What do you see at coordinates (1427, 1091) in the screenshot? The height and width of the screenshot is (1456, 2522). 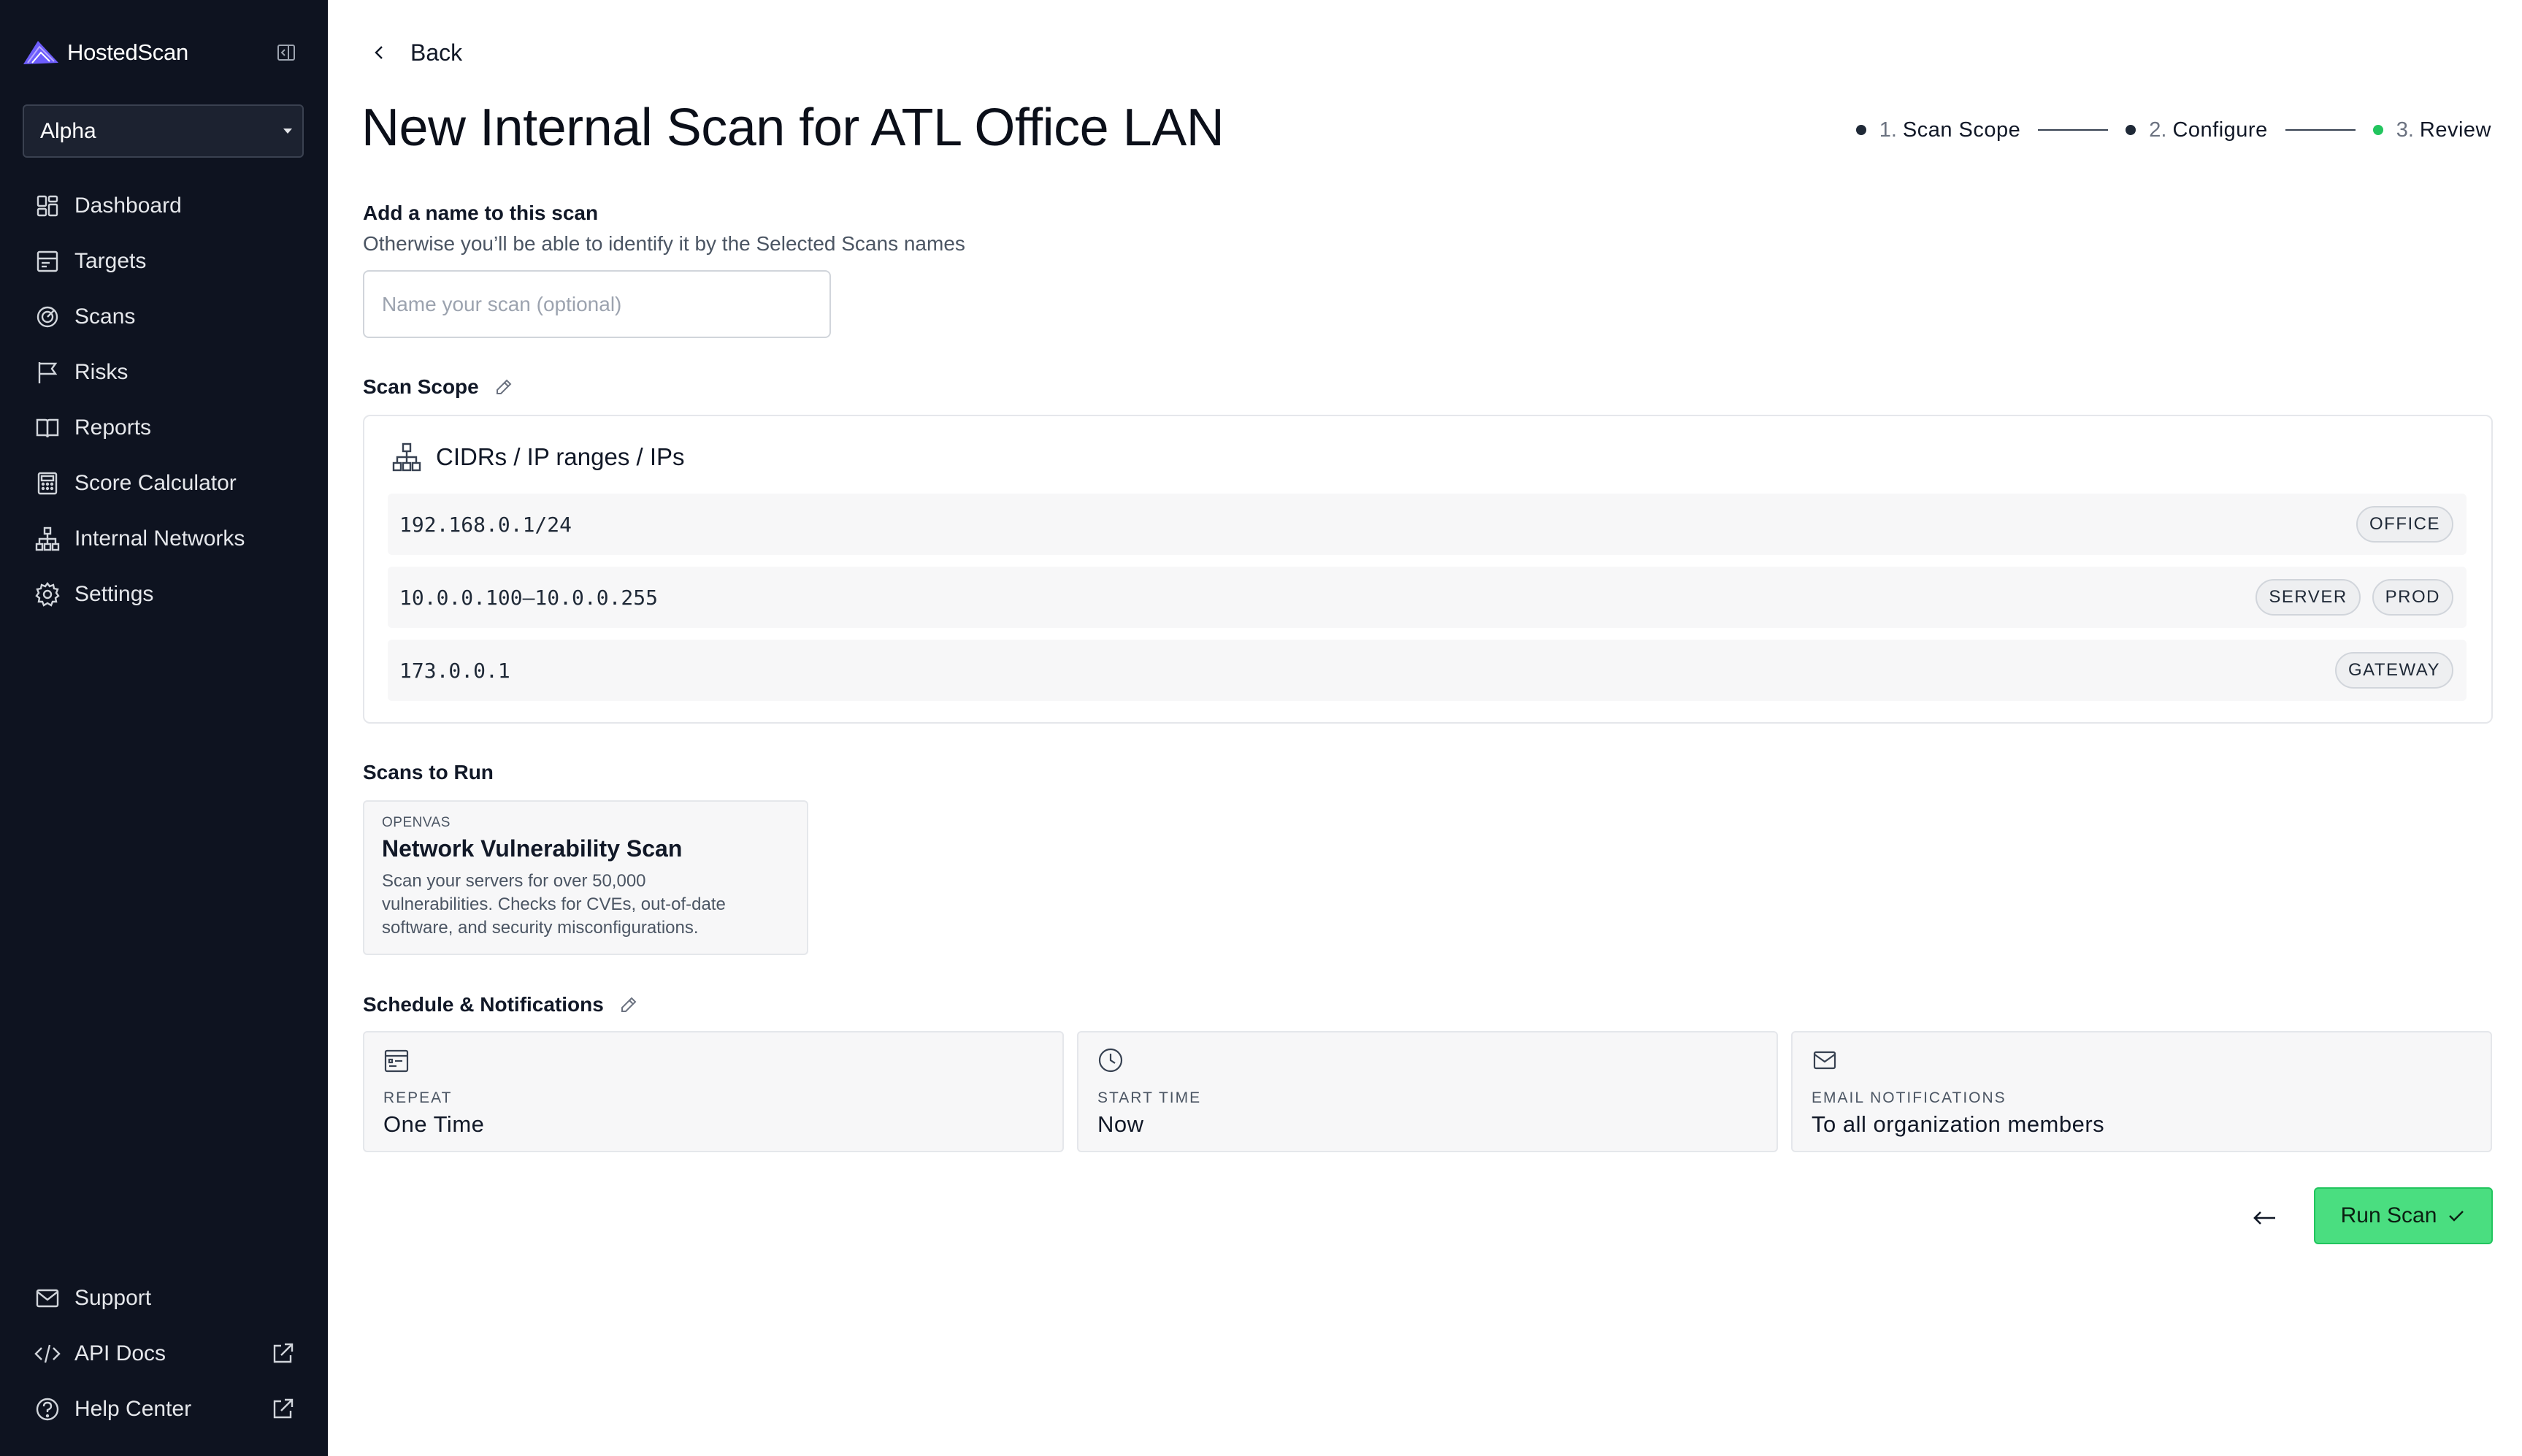 I see `start-time-card: START TIME Now` at bounding box center [1427, 1091].